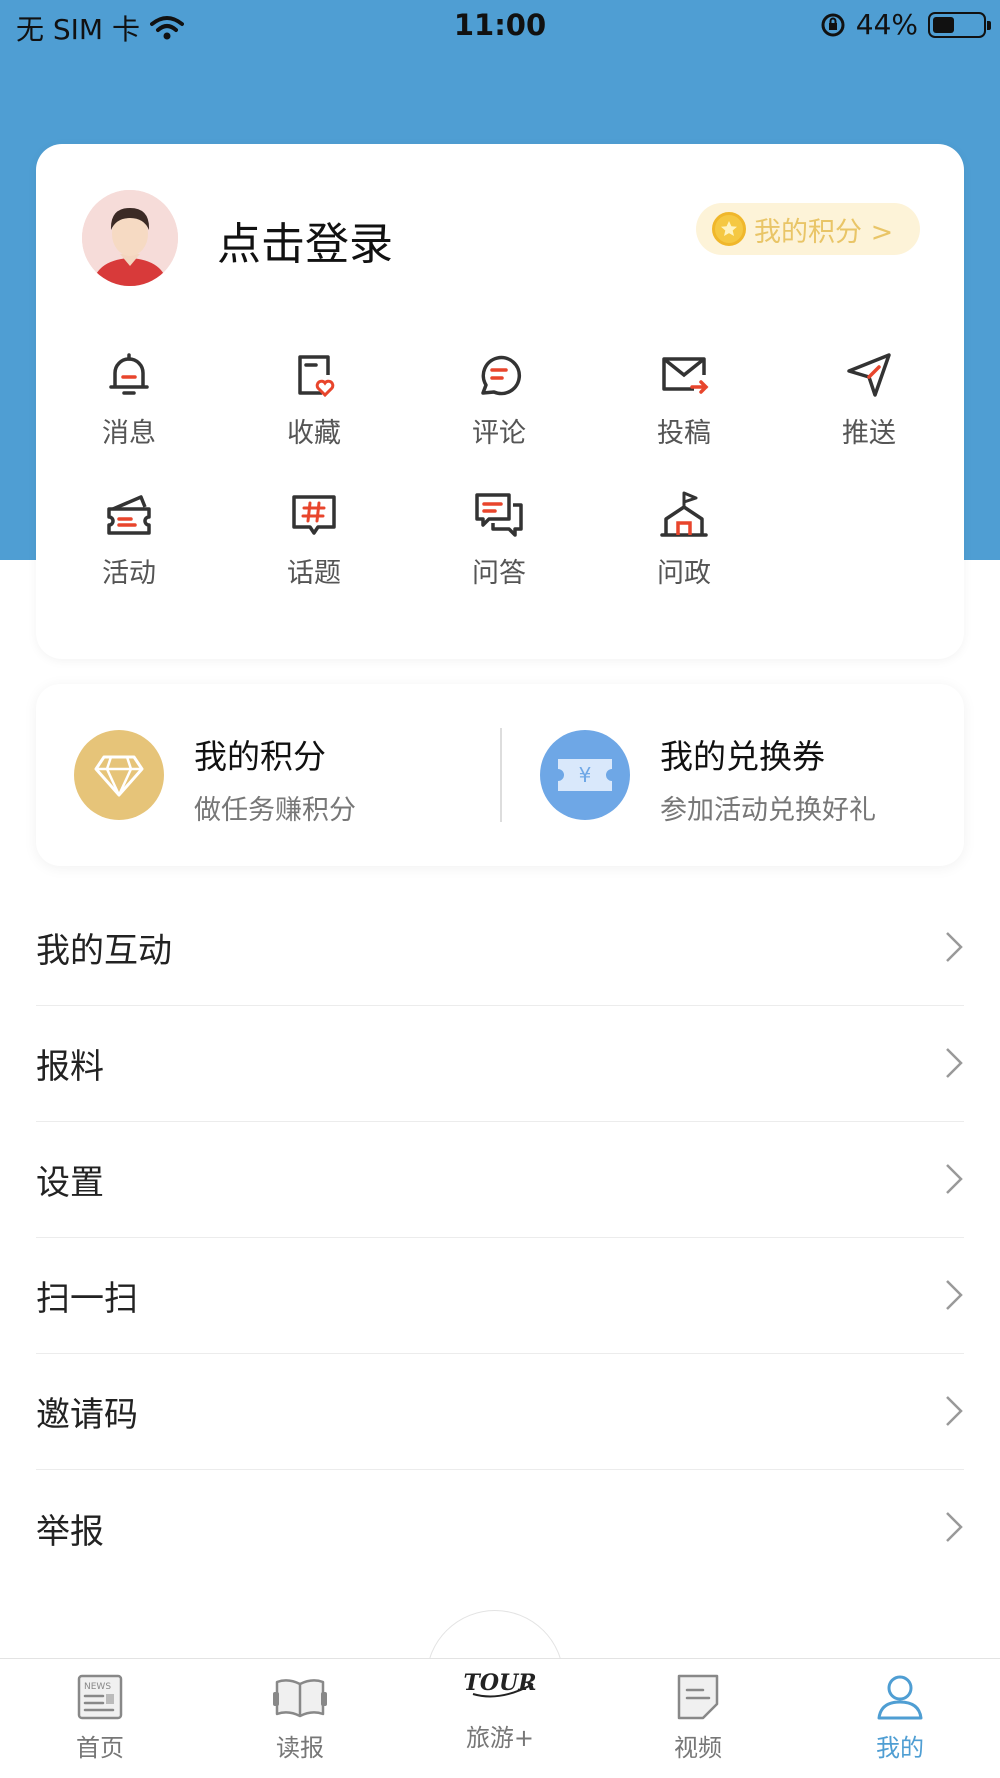  I want to click on grid-item-push: 推送, so click(869, 404).